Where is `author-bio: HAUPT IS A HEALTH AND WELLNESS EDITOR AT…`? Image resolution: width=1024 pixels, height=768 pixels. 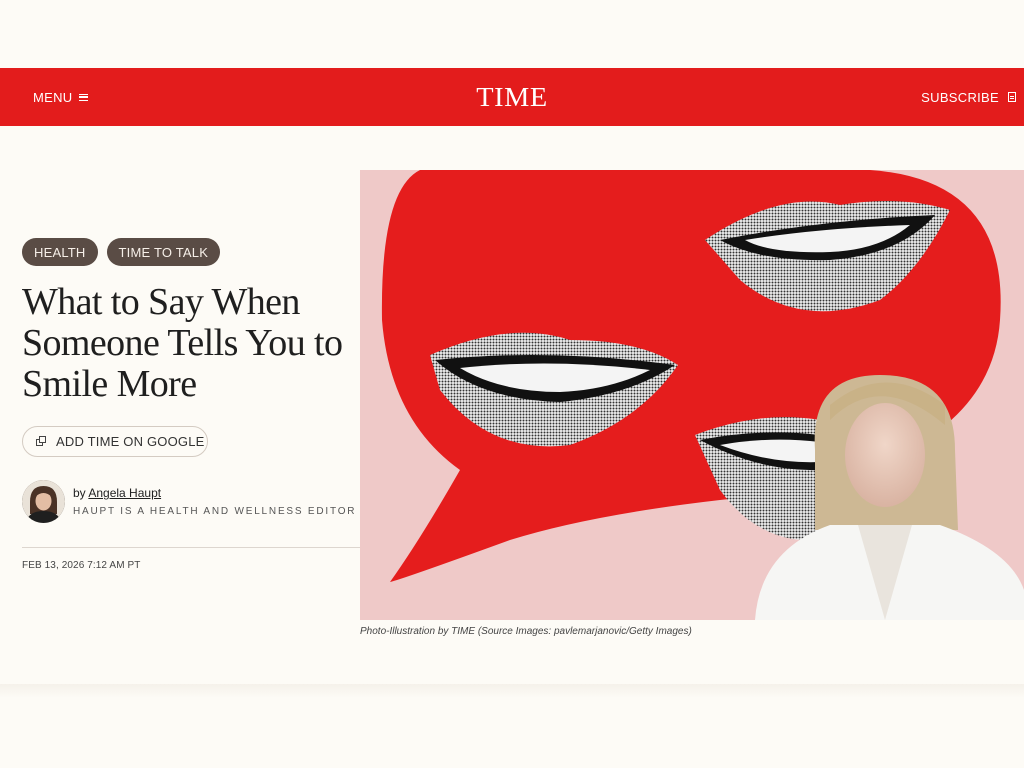 author-bio: HAUPT IS A HEALTH AND WELLNESS EDITOR AT… is located at coordinates (216, 511).